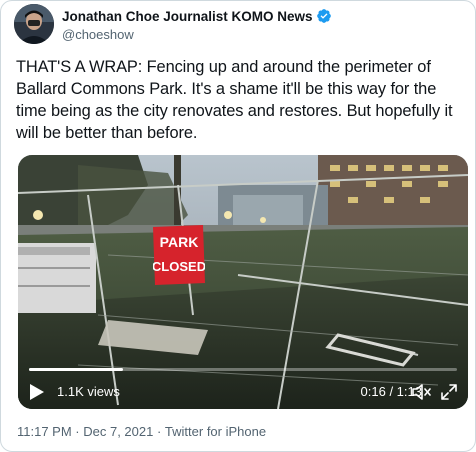 This screenshot has height=452, width=476. What do you see at coordinates (187, 16) in the screenshot?
I see `author-display-name: Jonathan Choe Journalist KOMO News` at bounding box center [187, 16].